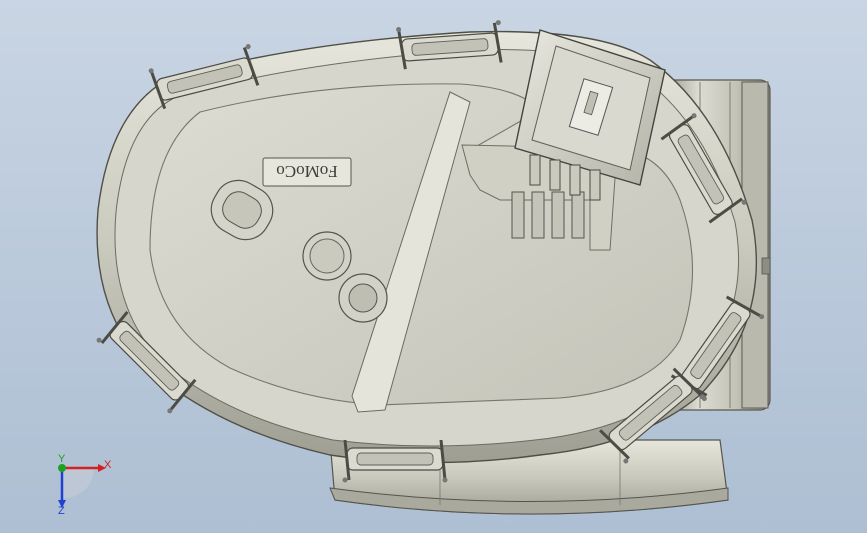 This screenshot has height=533, width=867. I want to click on x-axis-label: X, so click(108, 465).